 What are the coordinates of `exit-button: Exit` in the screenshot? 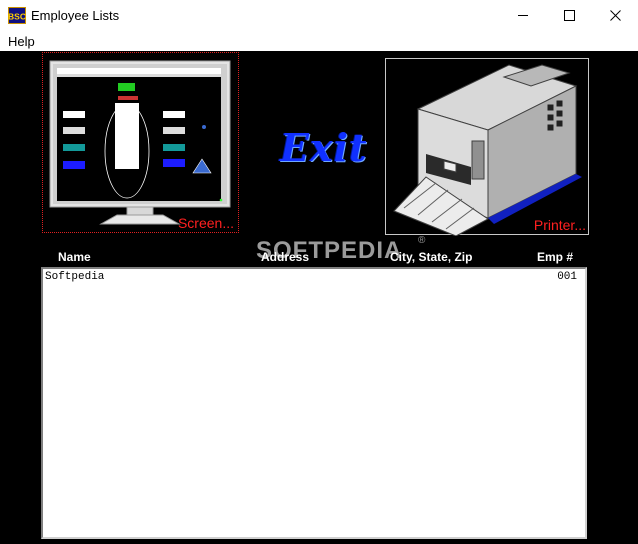 It's located at (323, 147).